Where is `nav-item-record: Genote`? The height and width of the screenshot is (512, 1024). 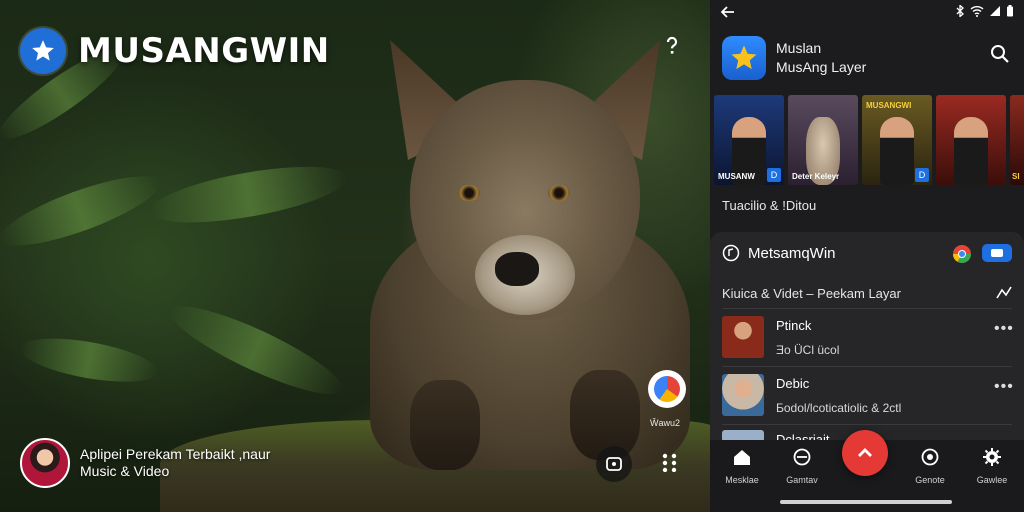
nav-item-record: Genote is located at coordinates (930, 466).